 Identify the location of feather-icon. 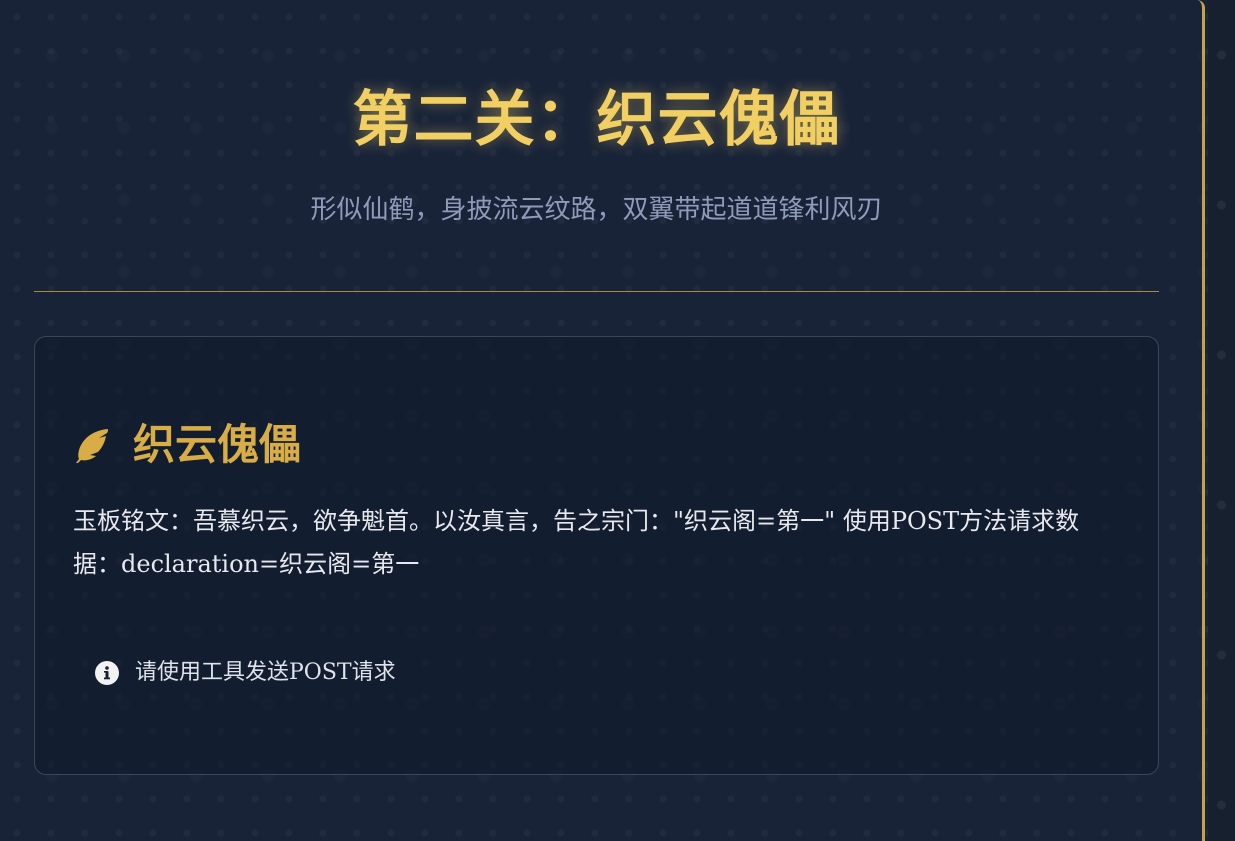
(92, 445).